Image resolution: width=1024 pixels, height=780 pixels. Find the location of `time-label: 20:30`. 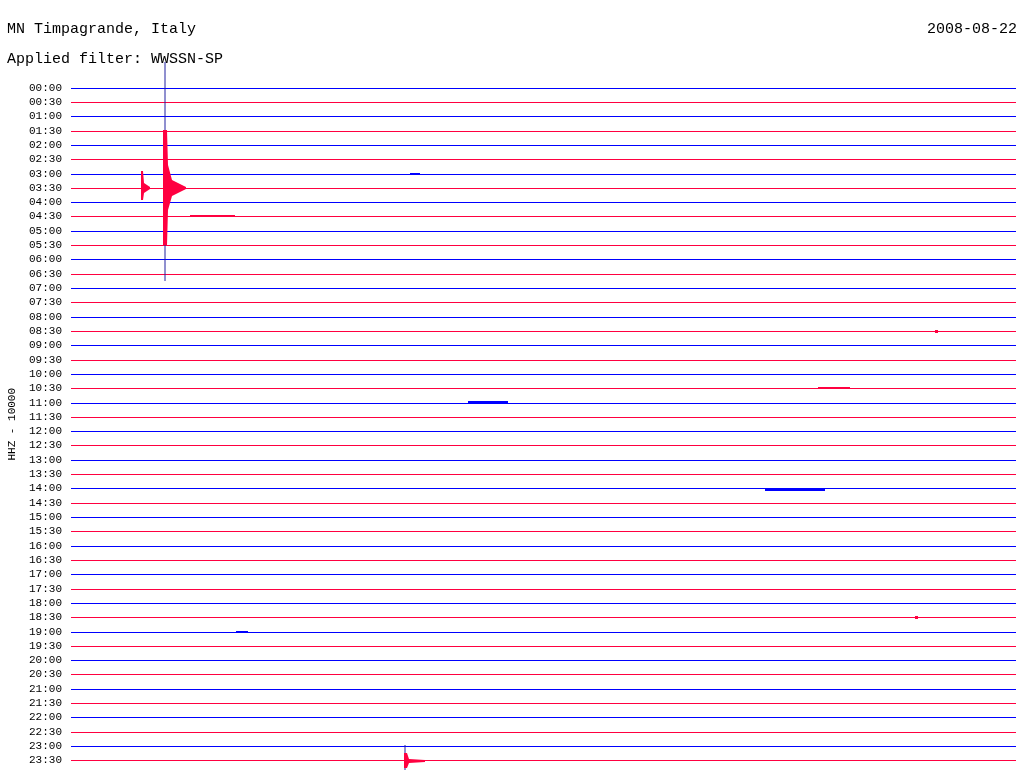

time-label: 20:30 is located at coordinates (45, 675).